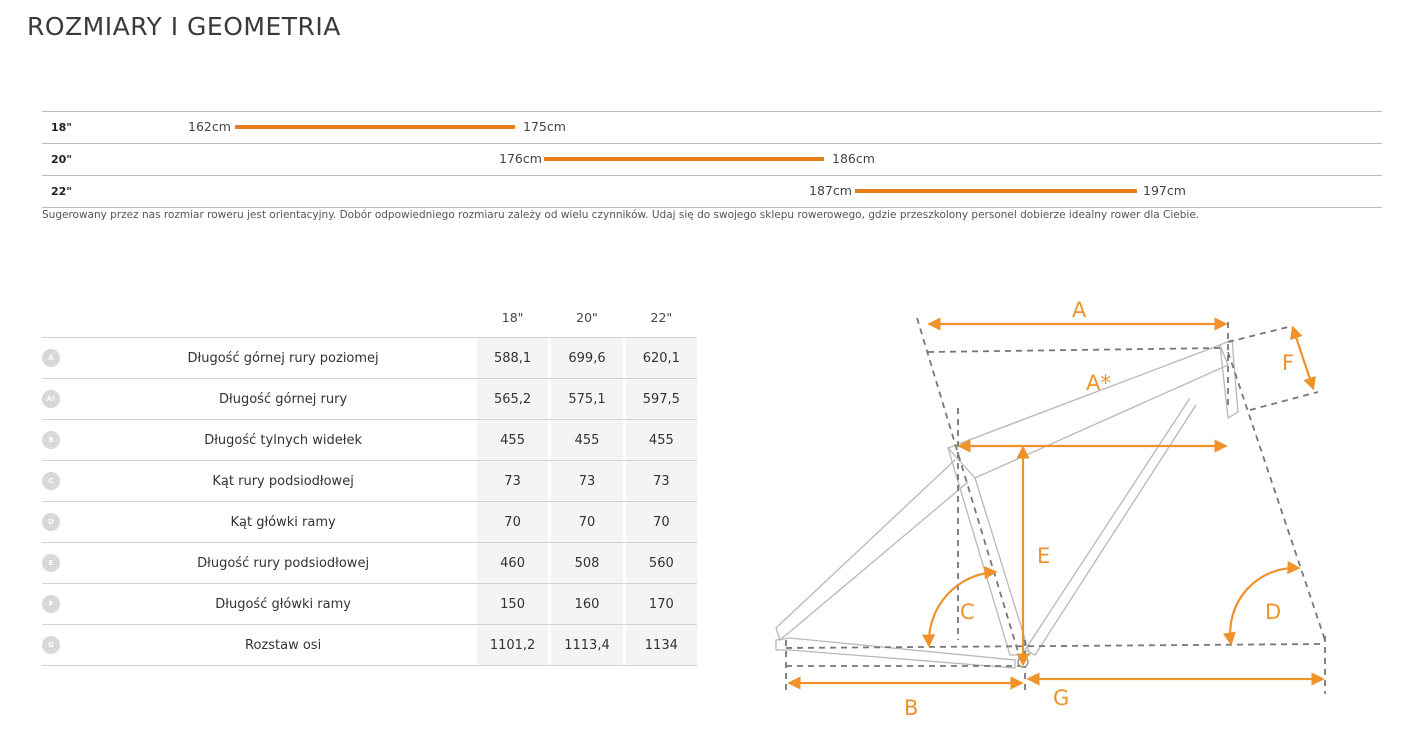  I want to click on value-20: 160, so click(587, 604).